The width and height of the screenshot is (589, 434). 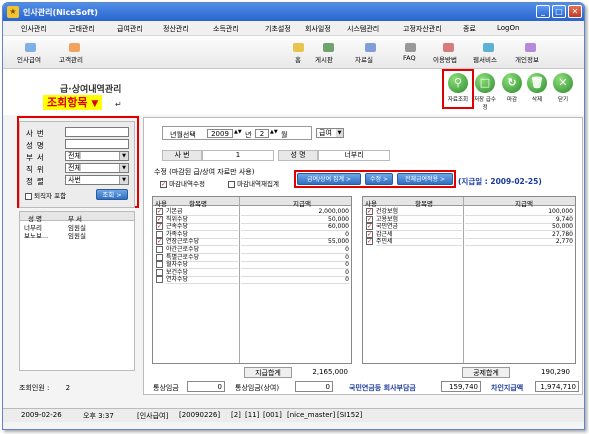 I want to click on employee-list-header: 성 명 부 서, so click(x=77, y=217).